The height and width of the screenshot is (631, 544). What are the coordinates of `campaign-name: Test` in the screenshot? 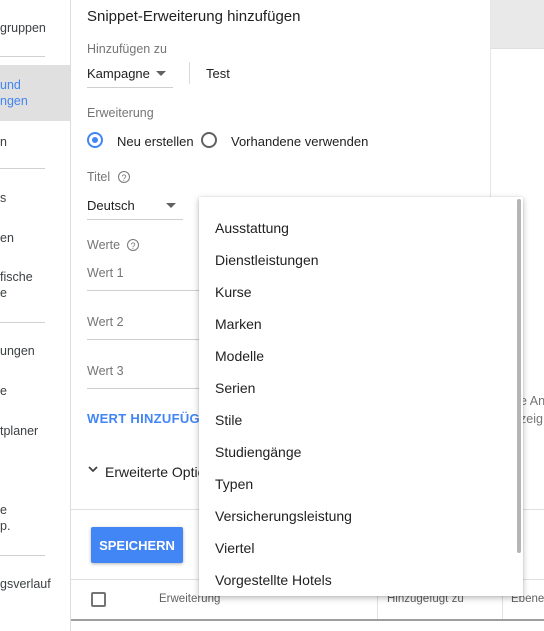 It's located at (218, 73).